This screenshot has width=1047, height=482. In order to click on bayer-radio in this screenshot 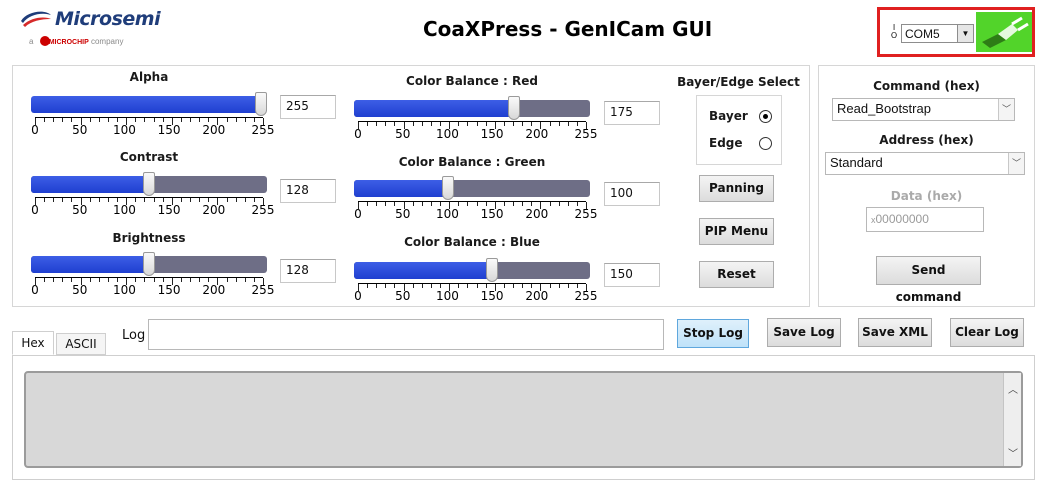, I will do `click(765, 116)`.